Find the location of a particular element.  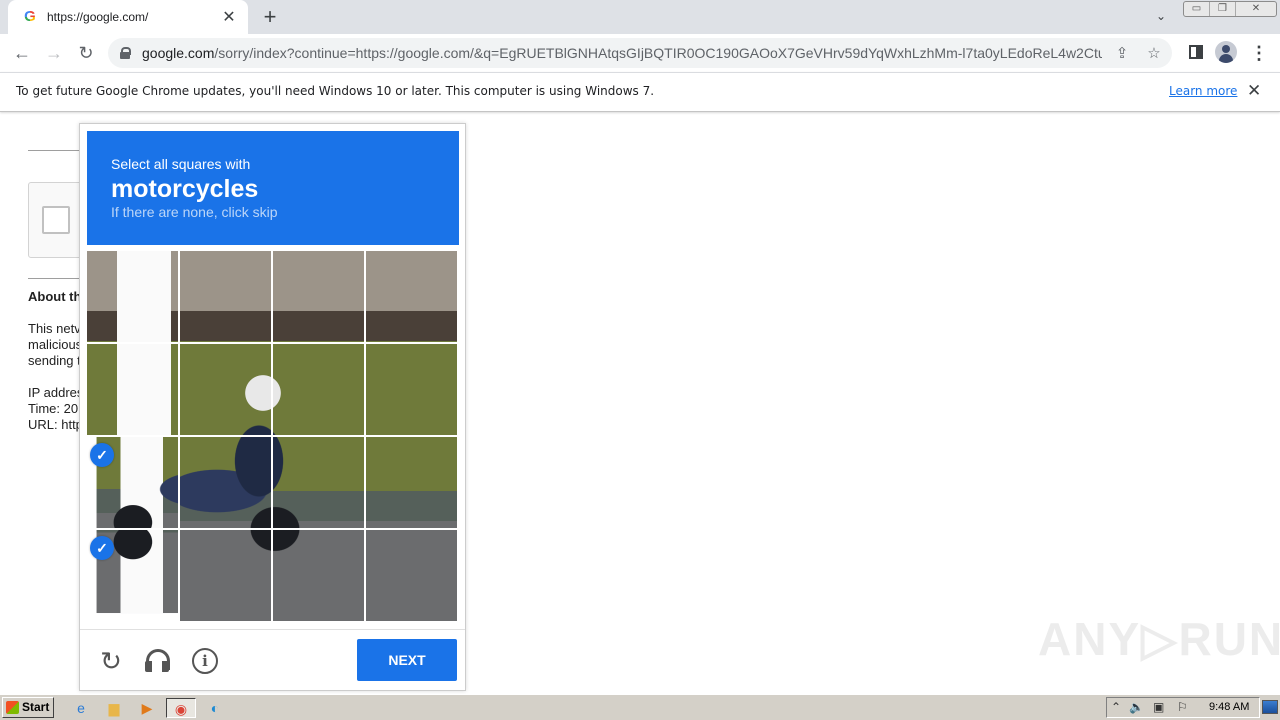

bookmark-star-icon: ☆ is located at coordinates (1154, 53).